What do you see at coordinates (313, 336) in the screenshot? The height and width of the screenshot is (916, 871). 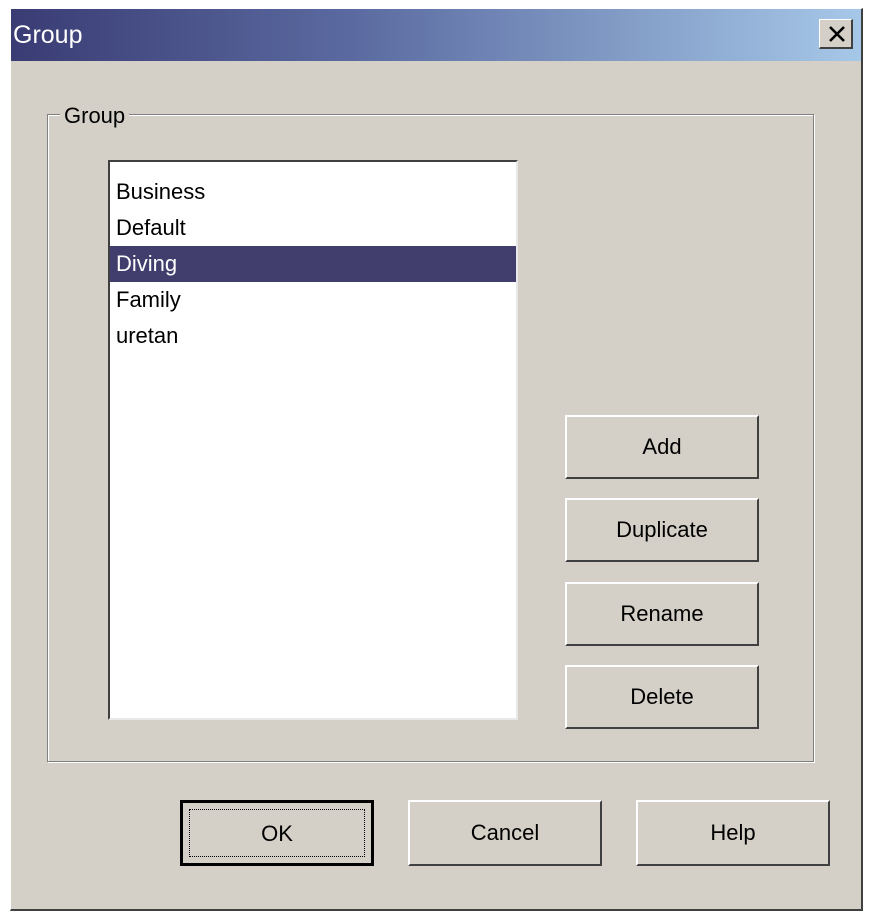 I see `list-item: uretan` at bounding box center [313, 336].